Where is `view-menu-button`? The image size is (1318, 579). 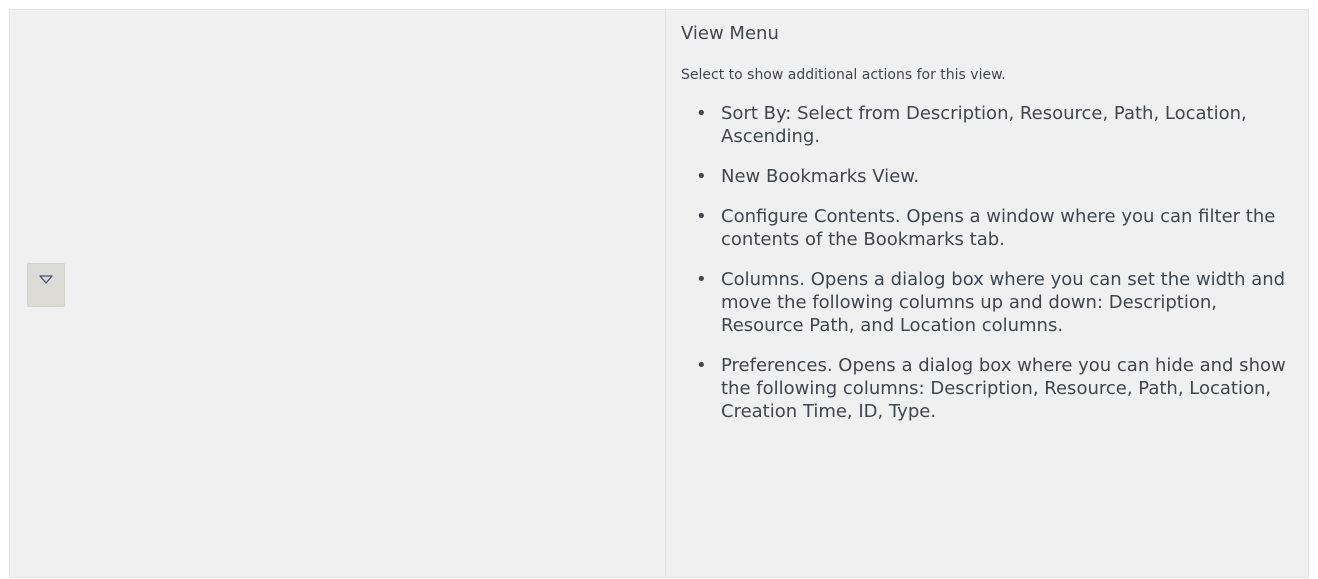
view-menu-button is located at coordinates (46, 285).